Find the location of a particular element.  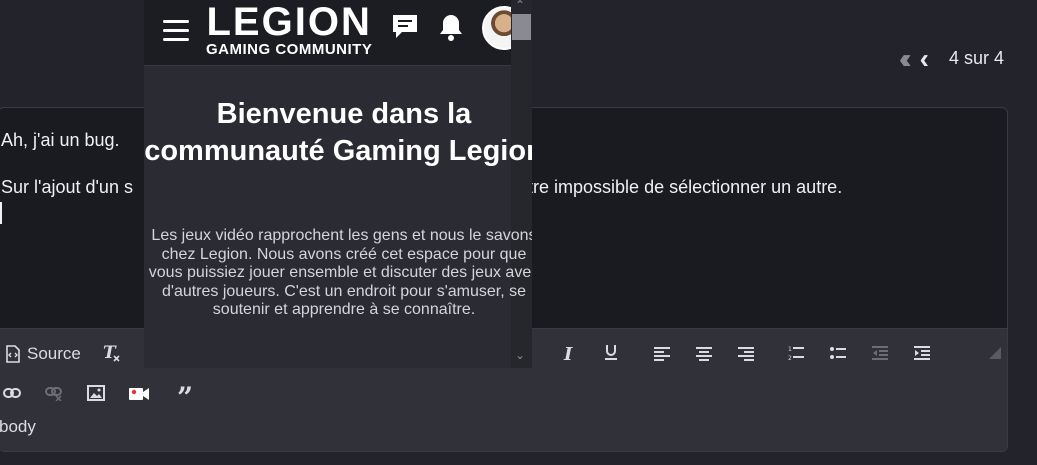

logo-sub-text: GAMING COMMUNITY is located at coordinates (289, 49).